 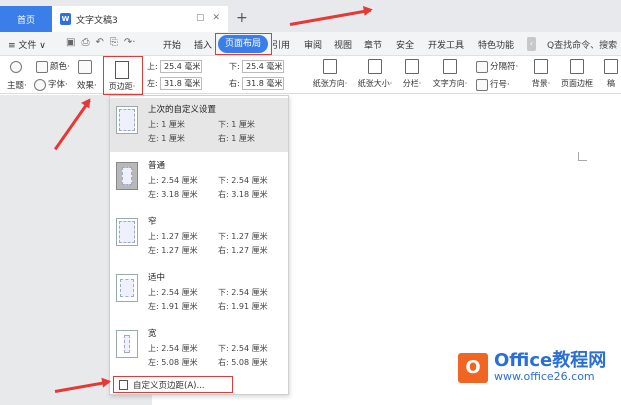 What do you see at coordinates (236, 138) in the screenshot?
I see `option-right: 右: 1 厘米` at bounding box center [236, 138].